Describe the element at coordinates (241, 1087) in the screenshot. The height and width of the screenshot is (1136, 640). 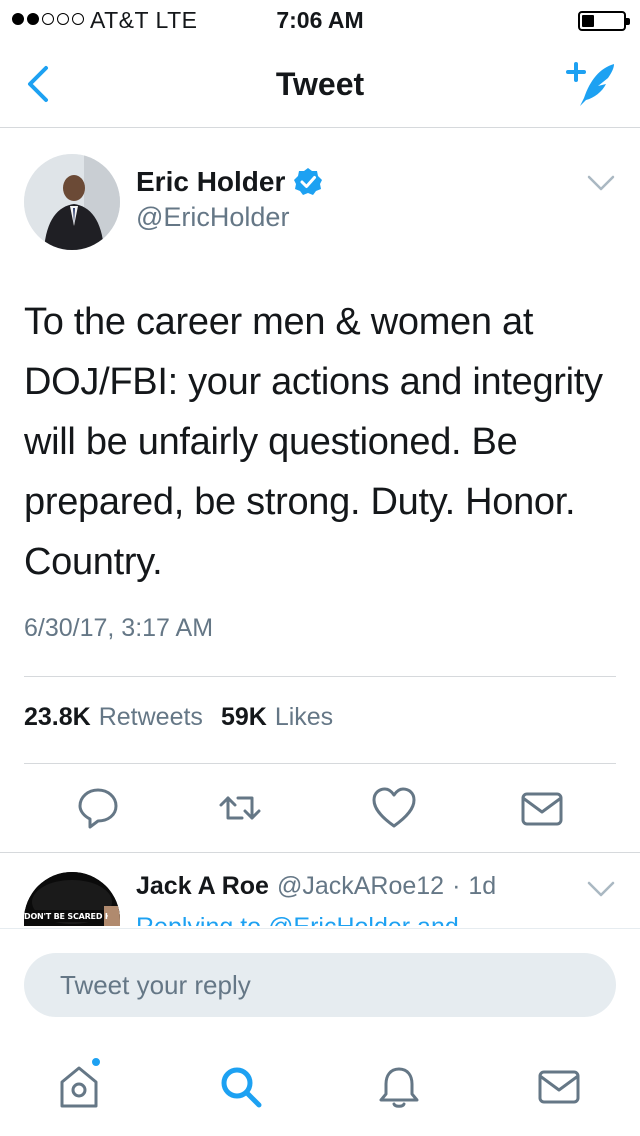
I see `search-icon` at that location.